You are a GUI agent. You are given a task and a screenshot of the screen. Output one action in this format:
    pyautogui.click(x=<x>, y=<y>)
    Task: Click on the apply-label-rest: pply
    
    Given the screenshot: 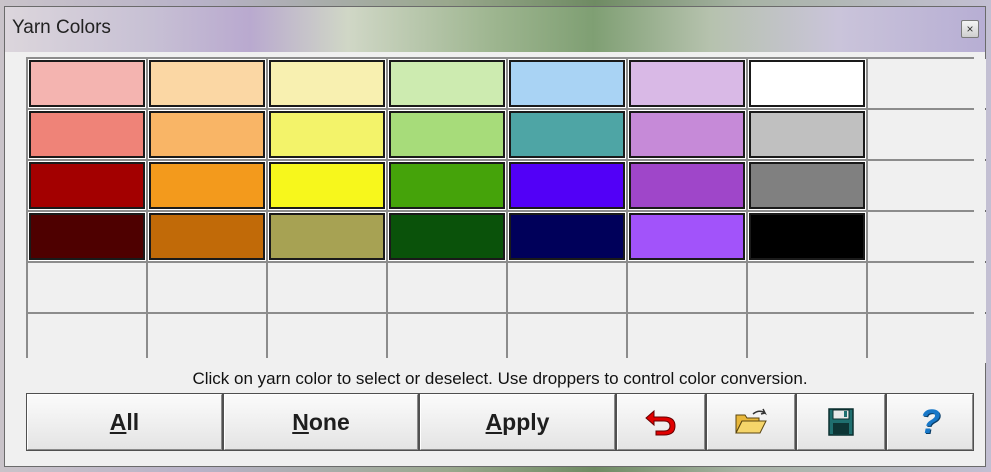 What is the action you would take?
    pyautogui.click(x=526, y=421)
    